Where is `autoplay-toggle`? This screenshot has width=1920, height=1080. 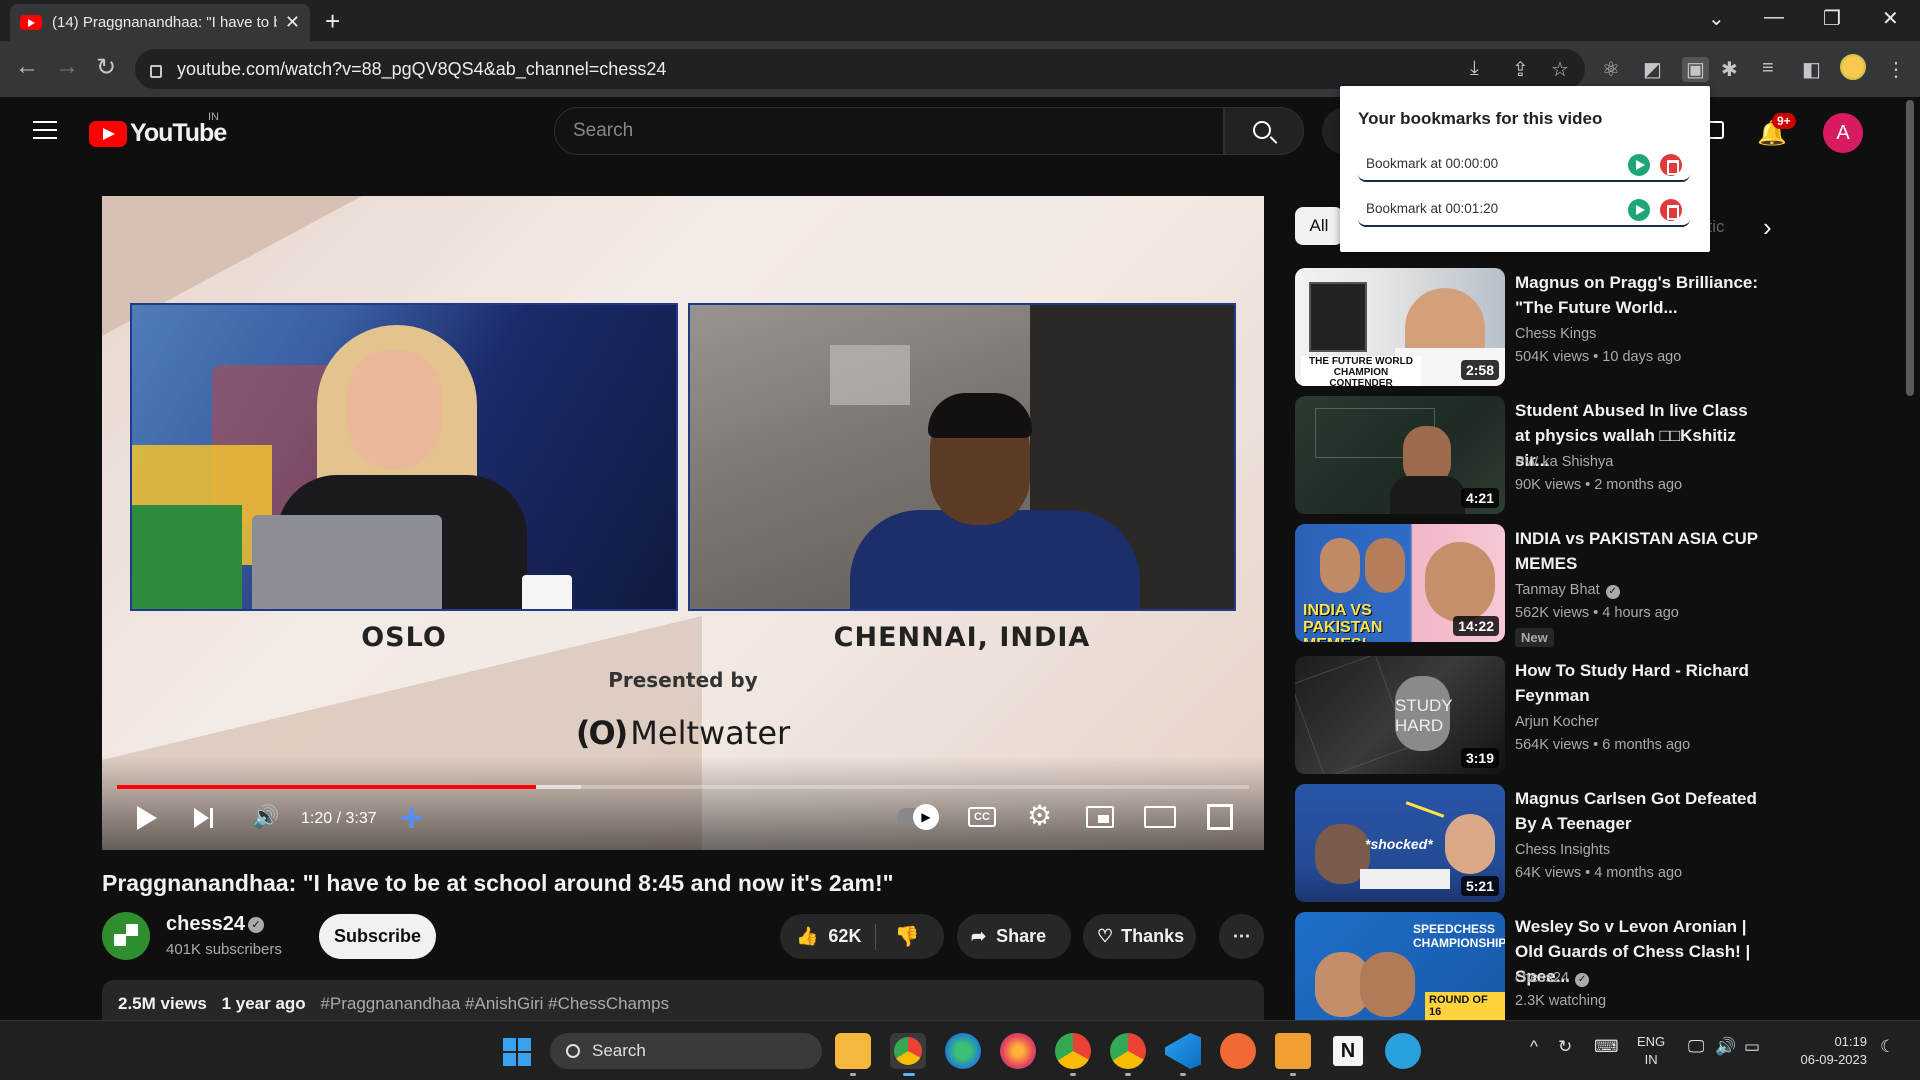 autoplay-toggle is located at coordinates (918, 817).